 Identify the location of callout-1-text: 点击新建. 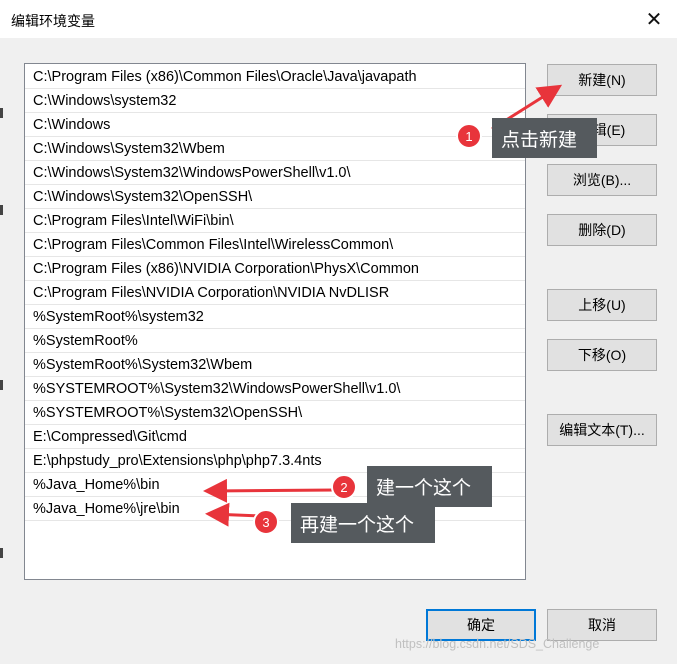
(539, 140).